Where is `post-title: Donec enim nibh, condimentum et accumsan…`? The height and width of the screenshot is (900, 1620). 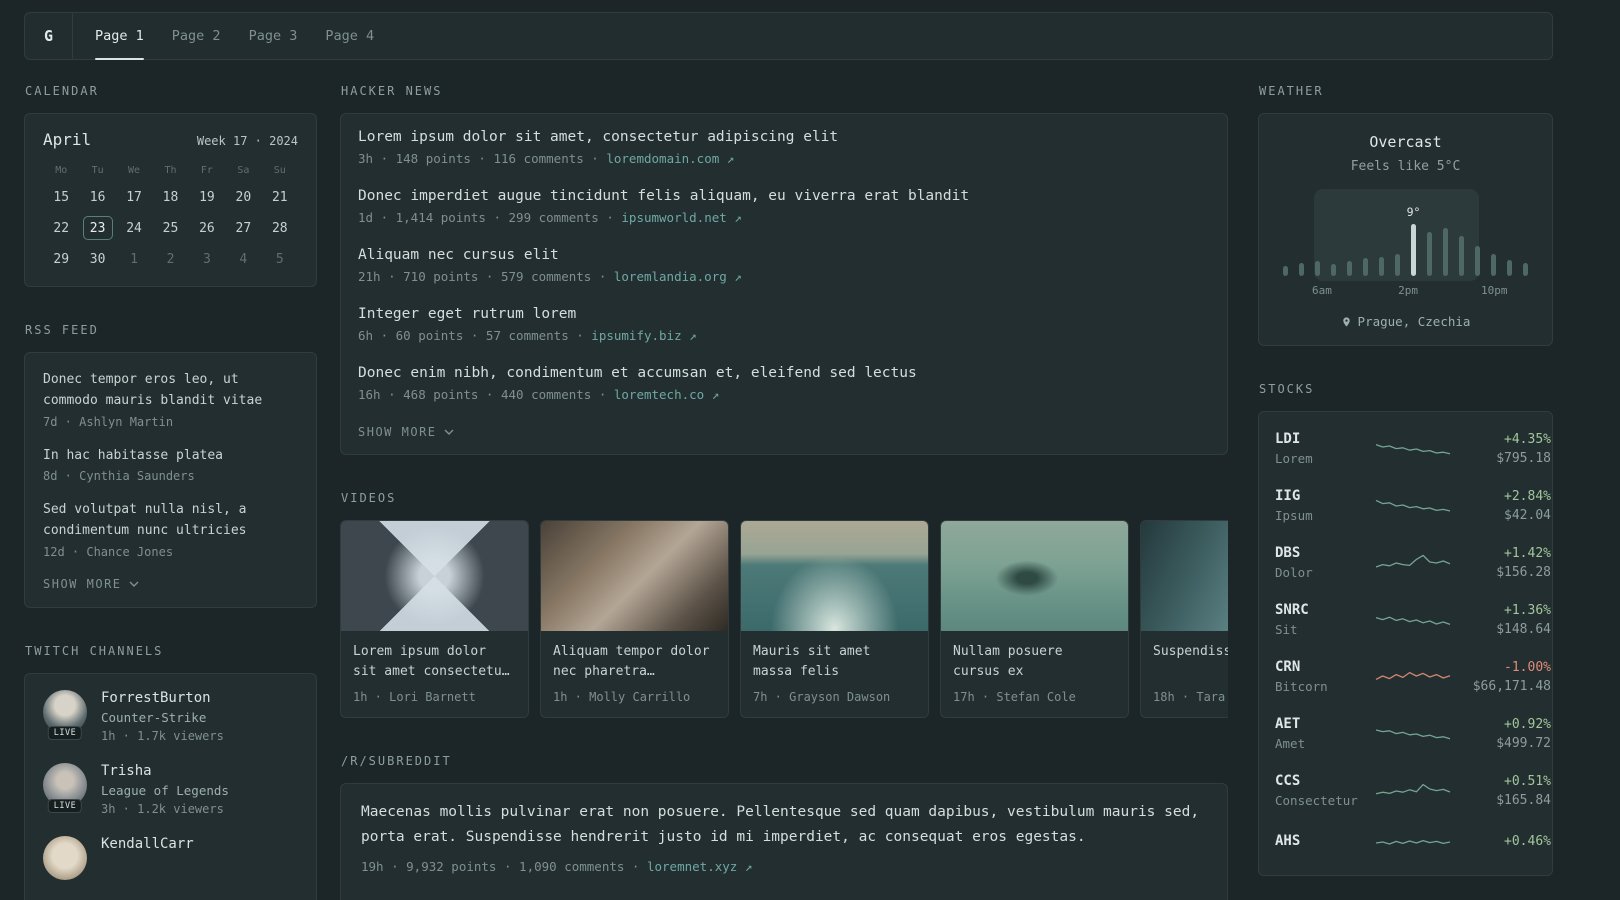 post-title: Donec enim nibh, condimentum et accumsan… is located at coordinates (784, 373).